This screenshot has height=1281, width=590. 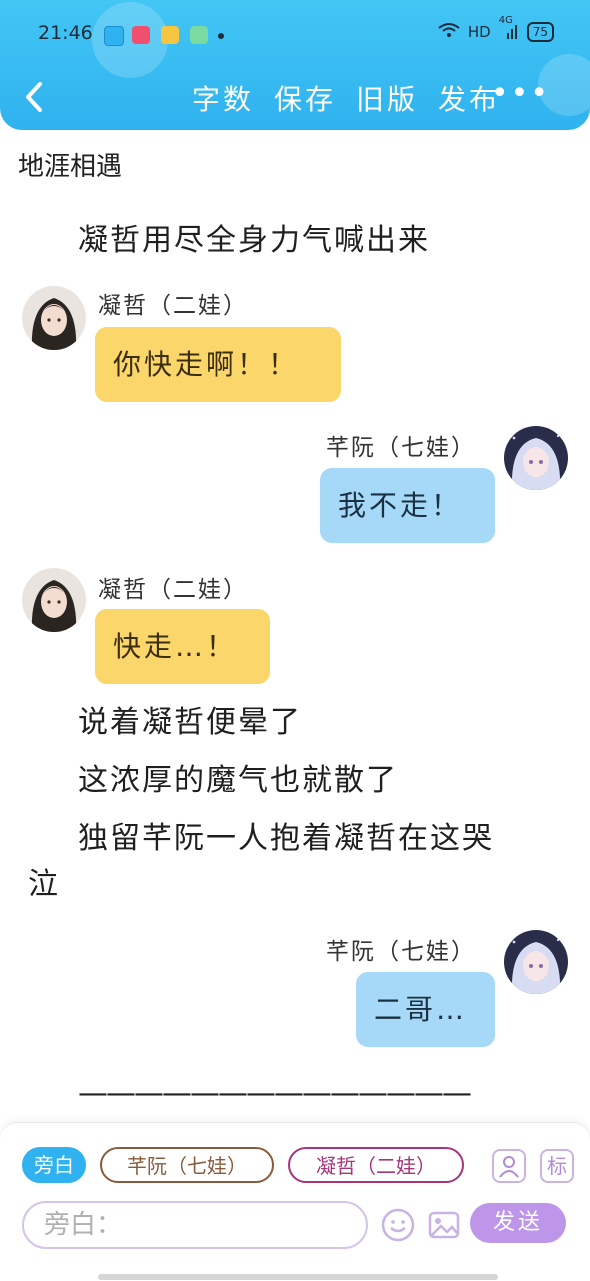 What do you see at coordinates (70, 167) in the screenshot?
I see `story-title: 地涯相遇` at bounding box center [70, 167].